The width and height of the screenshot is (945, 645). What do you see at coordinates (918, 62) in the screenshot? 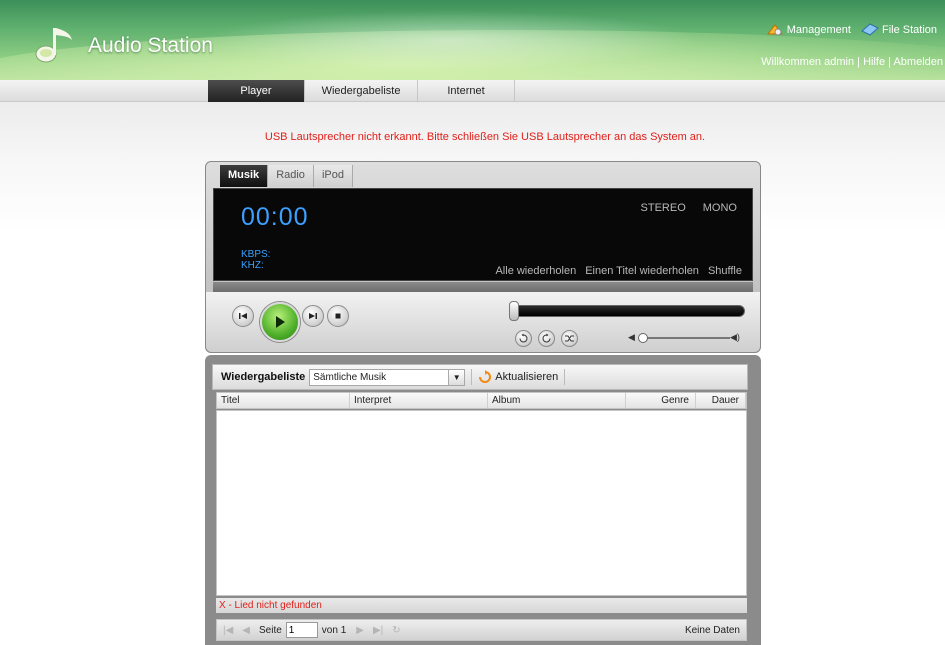
I see `logout-link: Abmelden` at bounding box center [918, 62].